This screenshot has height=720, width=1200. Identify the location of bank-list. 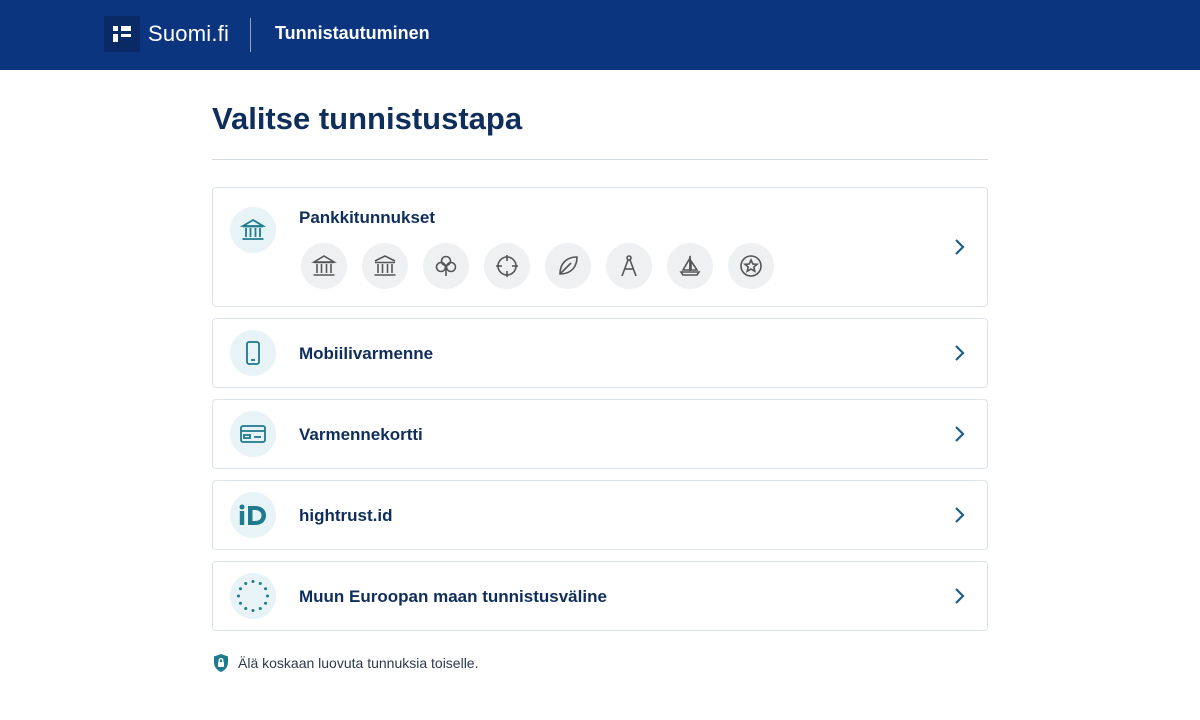
(545, 266).